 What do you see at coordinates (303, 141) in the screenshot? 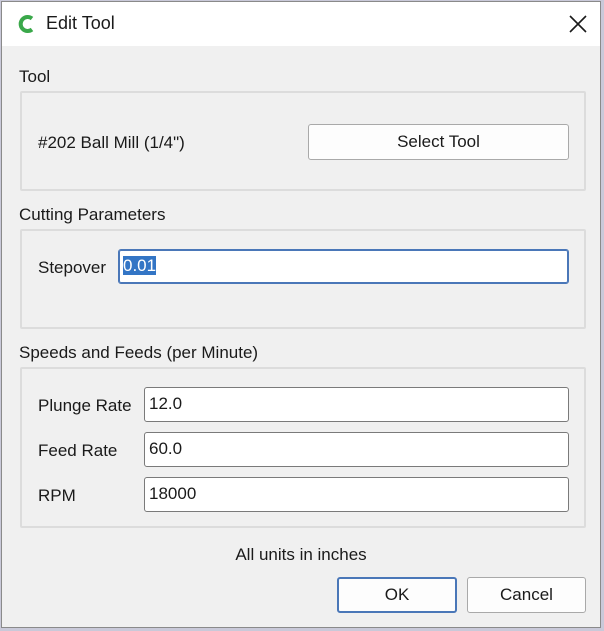
I see `tool-group: #202 Ball Mill (1/4") Select Tool` at bounding box center [303, 141].